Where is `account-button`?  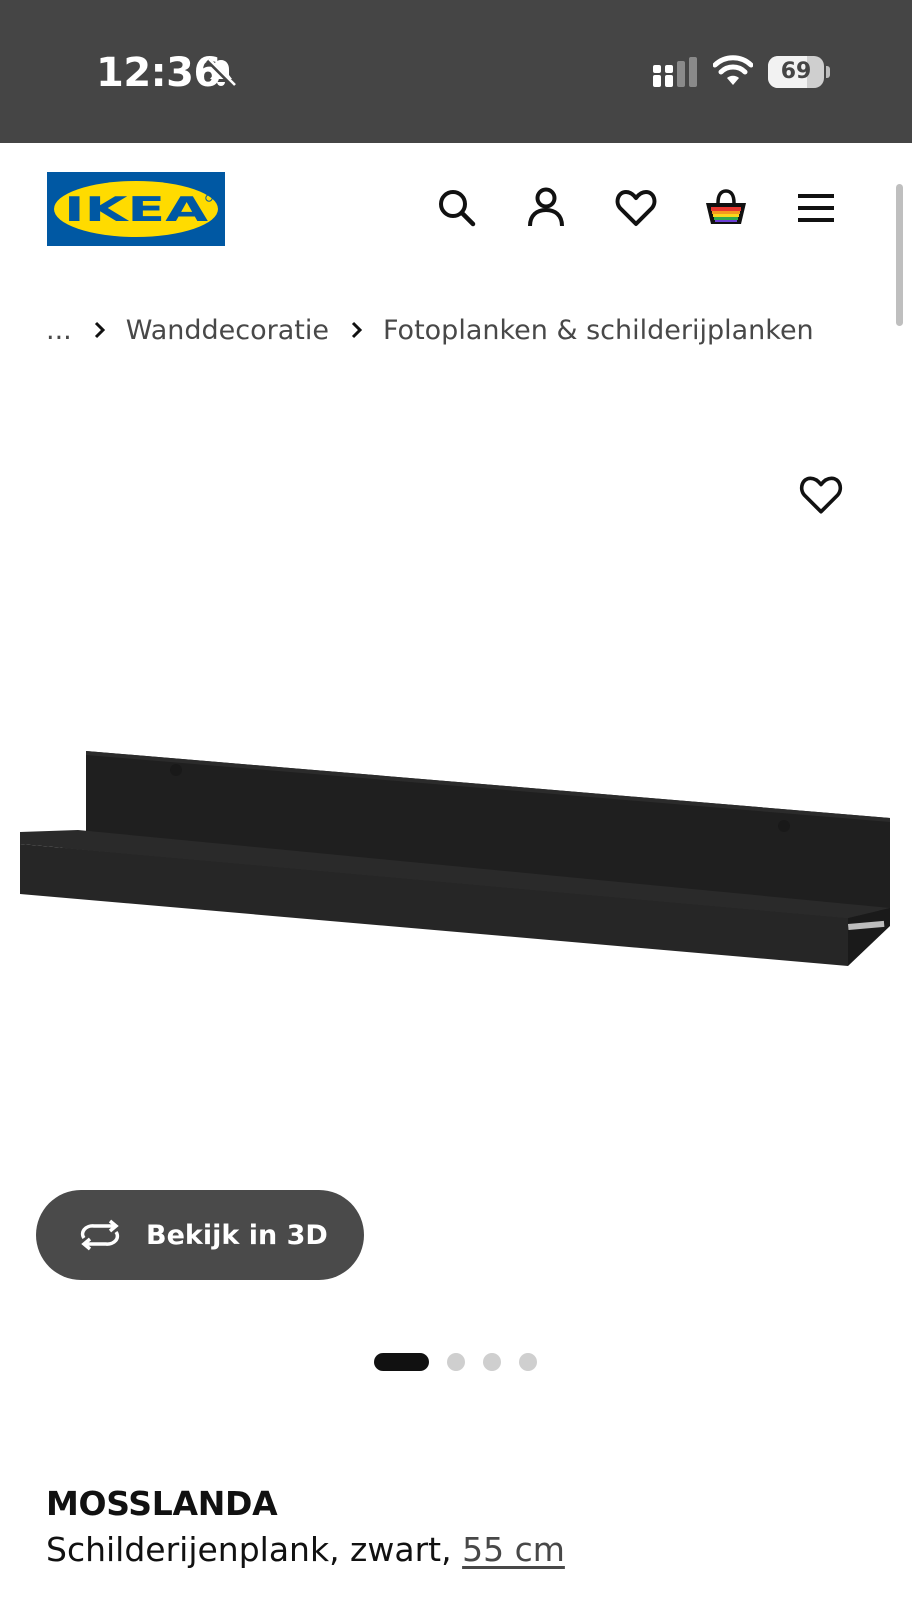
account-button is located at coordinates (546, 208).